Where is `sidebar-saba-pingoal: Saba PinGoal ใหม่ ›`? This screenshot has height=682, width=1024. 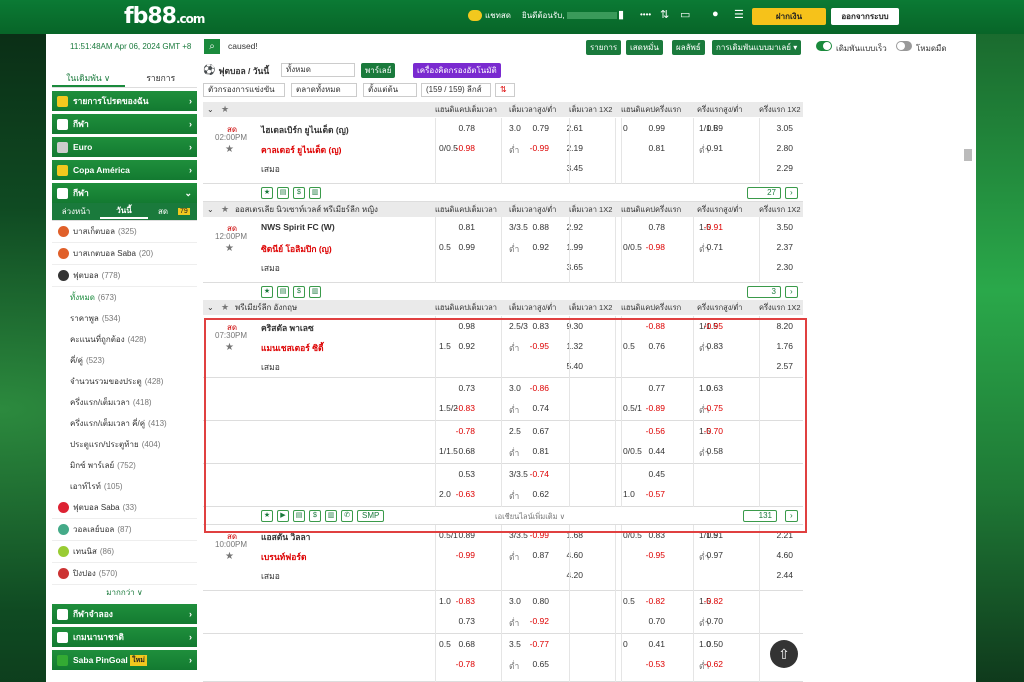
sidebar-saba-pingoal: Saba PinGoal ใหม่ › is located at coordinates (124, 660).